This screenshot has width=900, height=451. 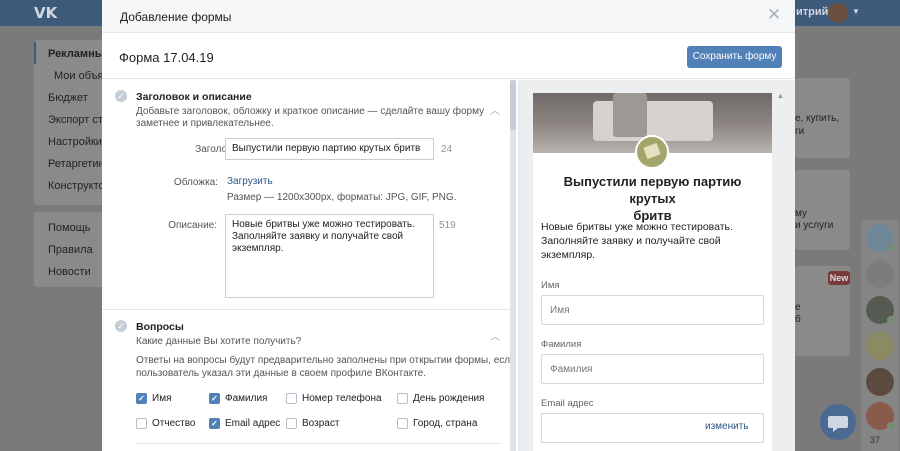 I want to click on preview-description-line: Новые бритвы уже можно тестировать., so click(x=637, y=227).